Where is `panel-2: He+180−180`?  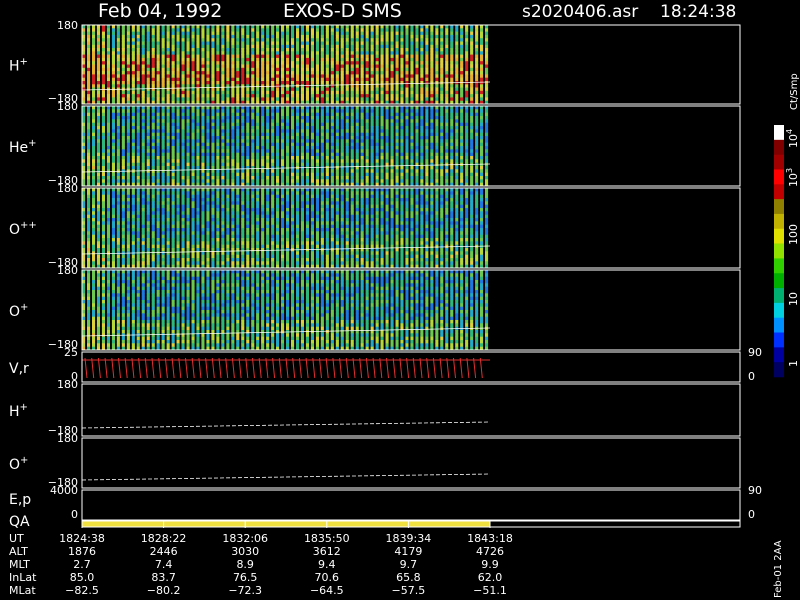 panel-2: He+180−180 is located at coordinates (375, 143).